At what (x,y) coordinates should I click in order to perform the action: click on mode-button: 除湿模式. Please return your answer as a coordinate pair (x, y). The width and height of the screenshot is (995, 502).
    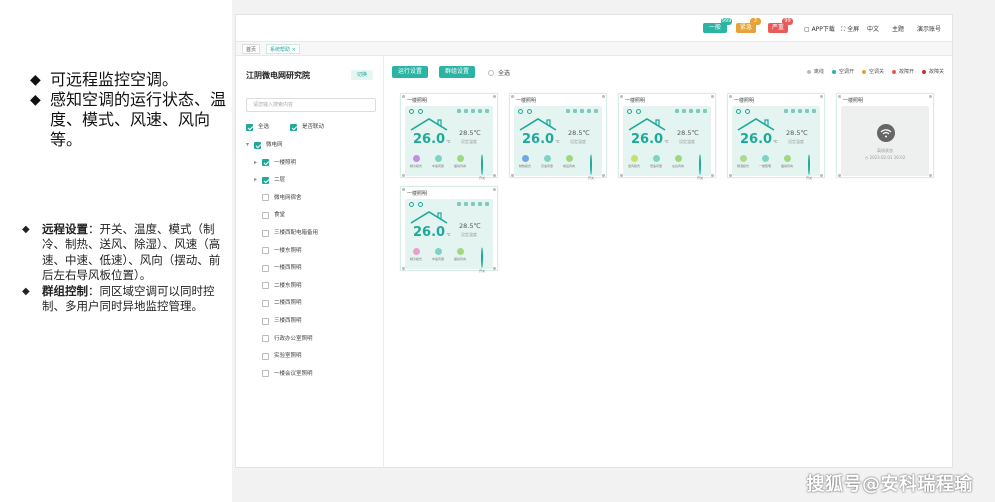
    Looking at the image, I should click on (743, 167).